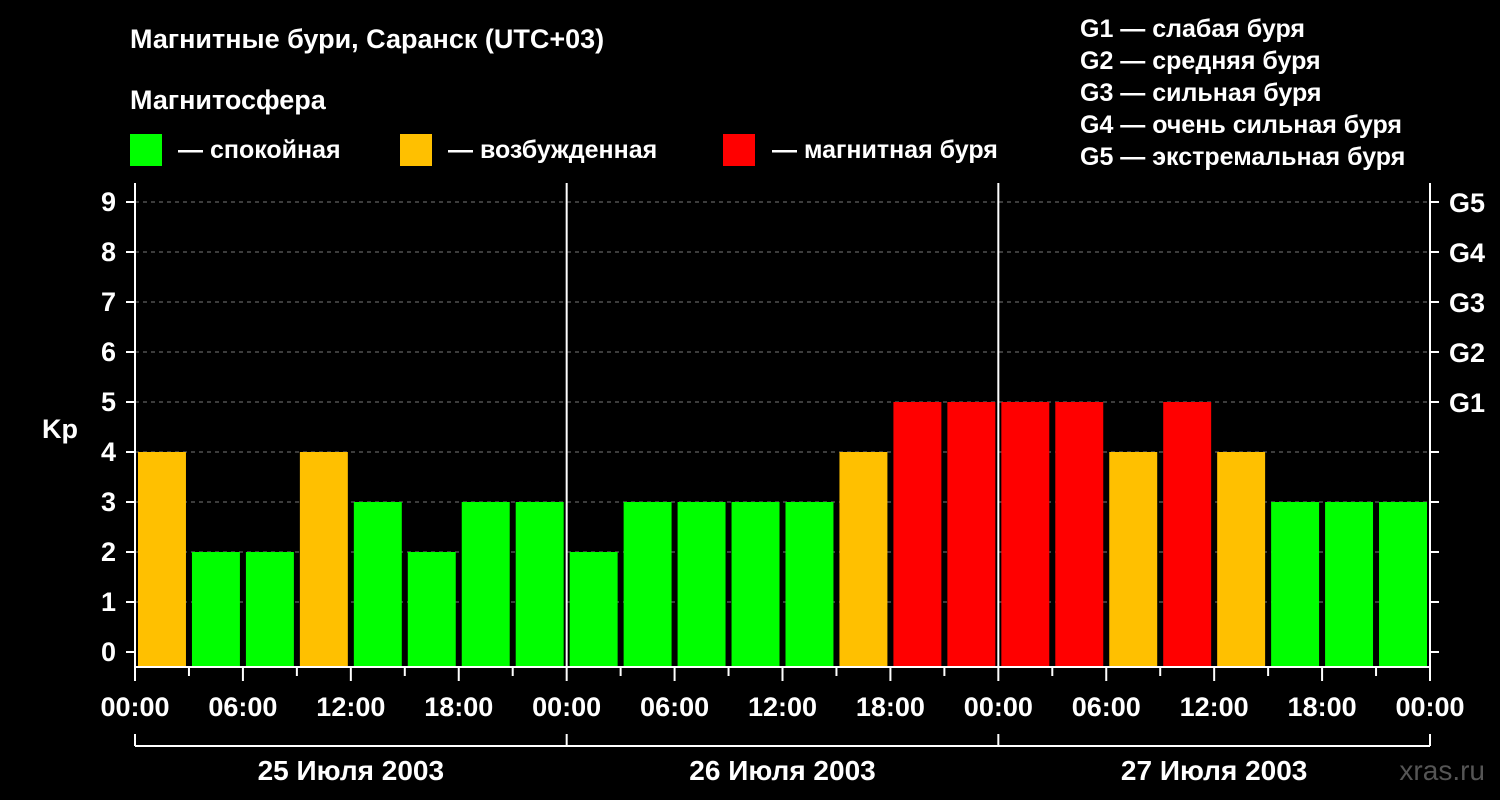  Describe the element at coordinates (552, 150) in the screenshot. I see `legend-label-active: — возбужденная` at that location.